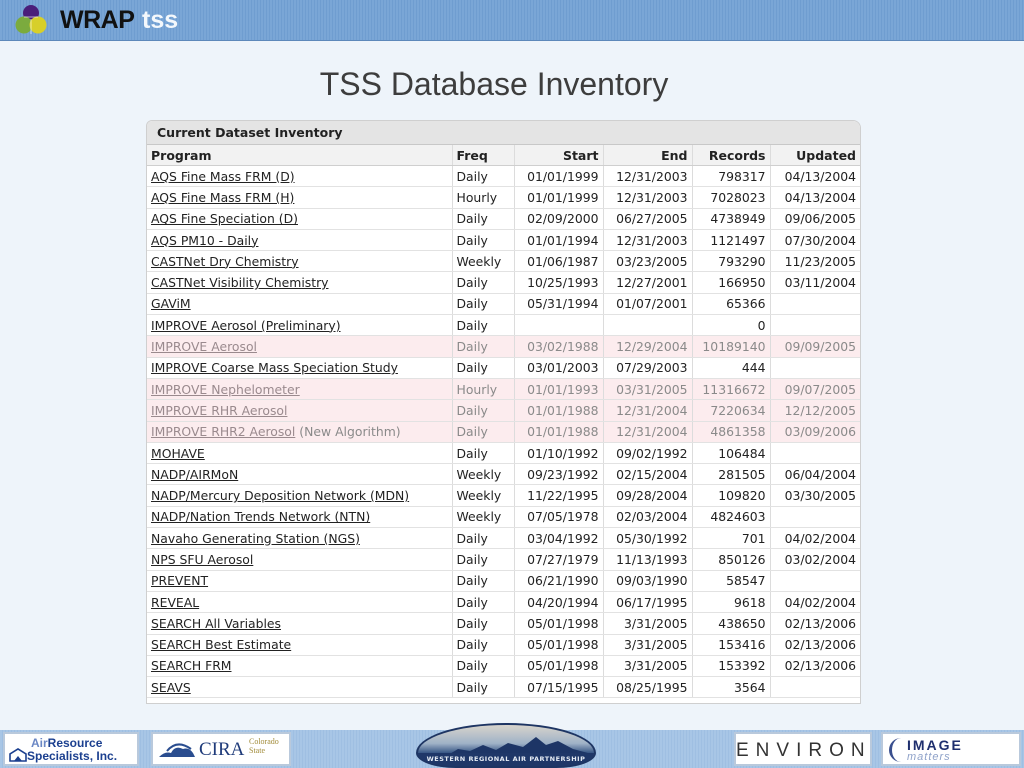  Describe the element at coordinates (204, 240) in the screenshot. I see `program-link: AQS PM10 - Daily` at that location.